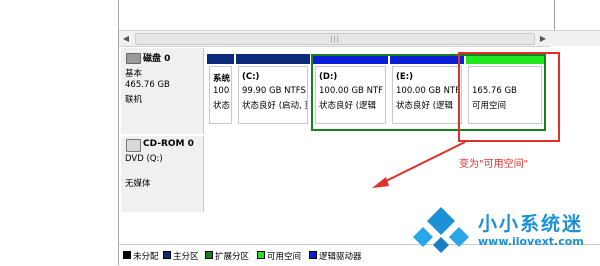 This screenshot has width=600, height=266. Describe the element at coordinates (134, 74) in the screenshot. I see `disk-0-type: 基本` at that location.